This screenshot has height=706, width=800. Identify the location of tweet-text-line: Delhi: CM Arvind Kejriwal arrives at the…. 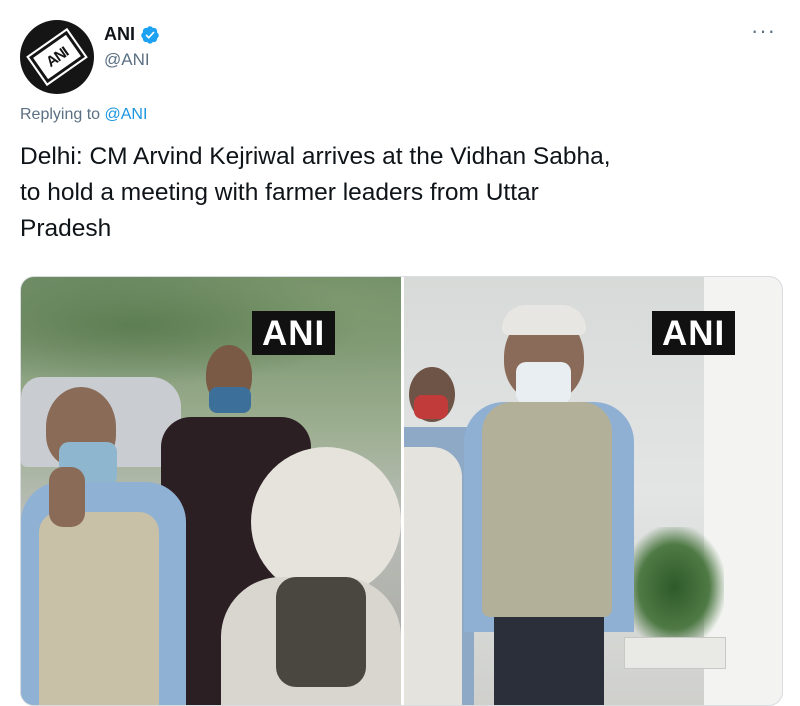
(315, 156).